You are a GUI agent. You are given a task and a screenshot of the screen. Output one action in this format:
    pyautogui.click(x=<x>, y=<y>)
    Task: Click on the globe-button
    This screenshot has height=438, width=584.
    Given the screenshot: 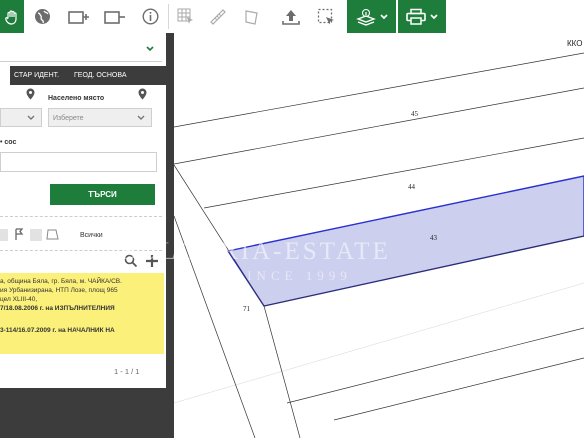 What is the action you would take?
    pyautogui.click(x=42, y=16)
    